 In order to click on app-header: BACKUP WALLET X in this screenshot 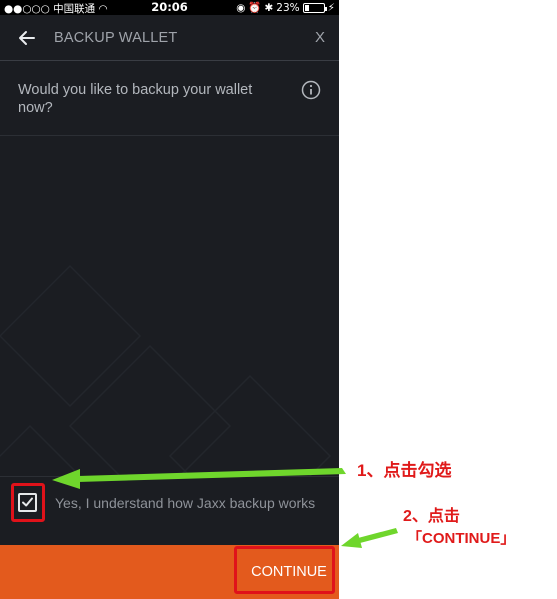, I will do `click(169, 38)`.